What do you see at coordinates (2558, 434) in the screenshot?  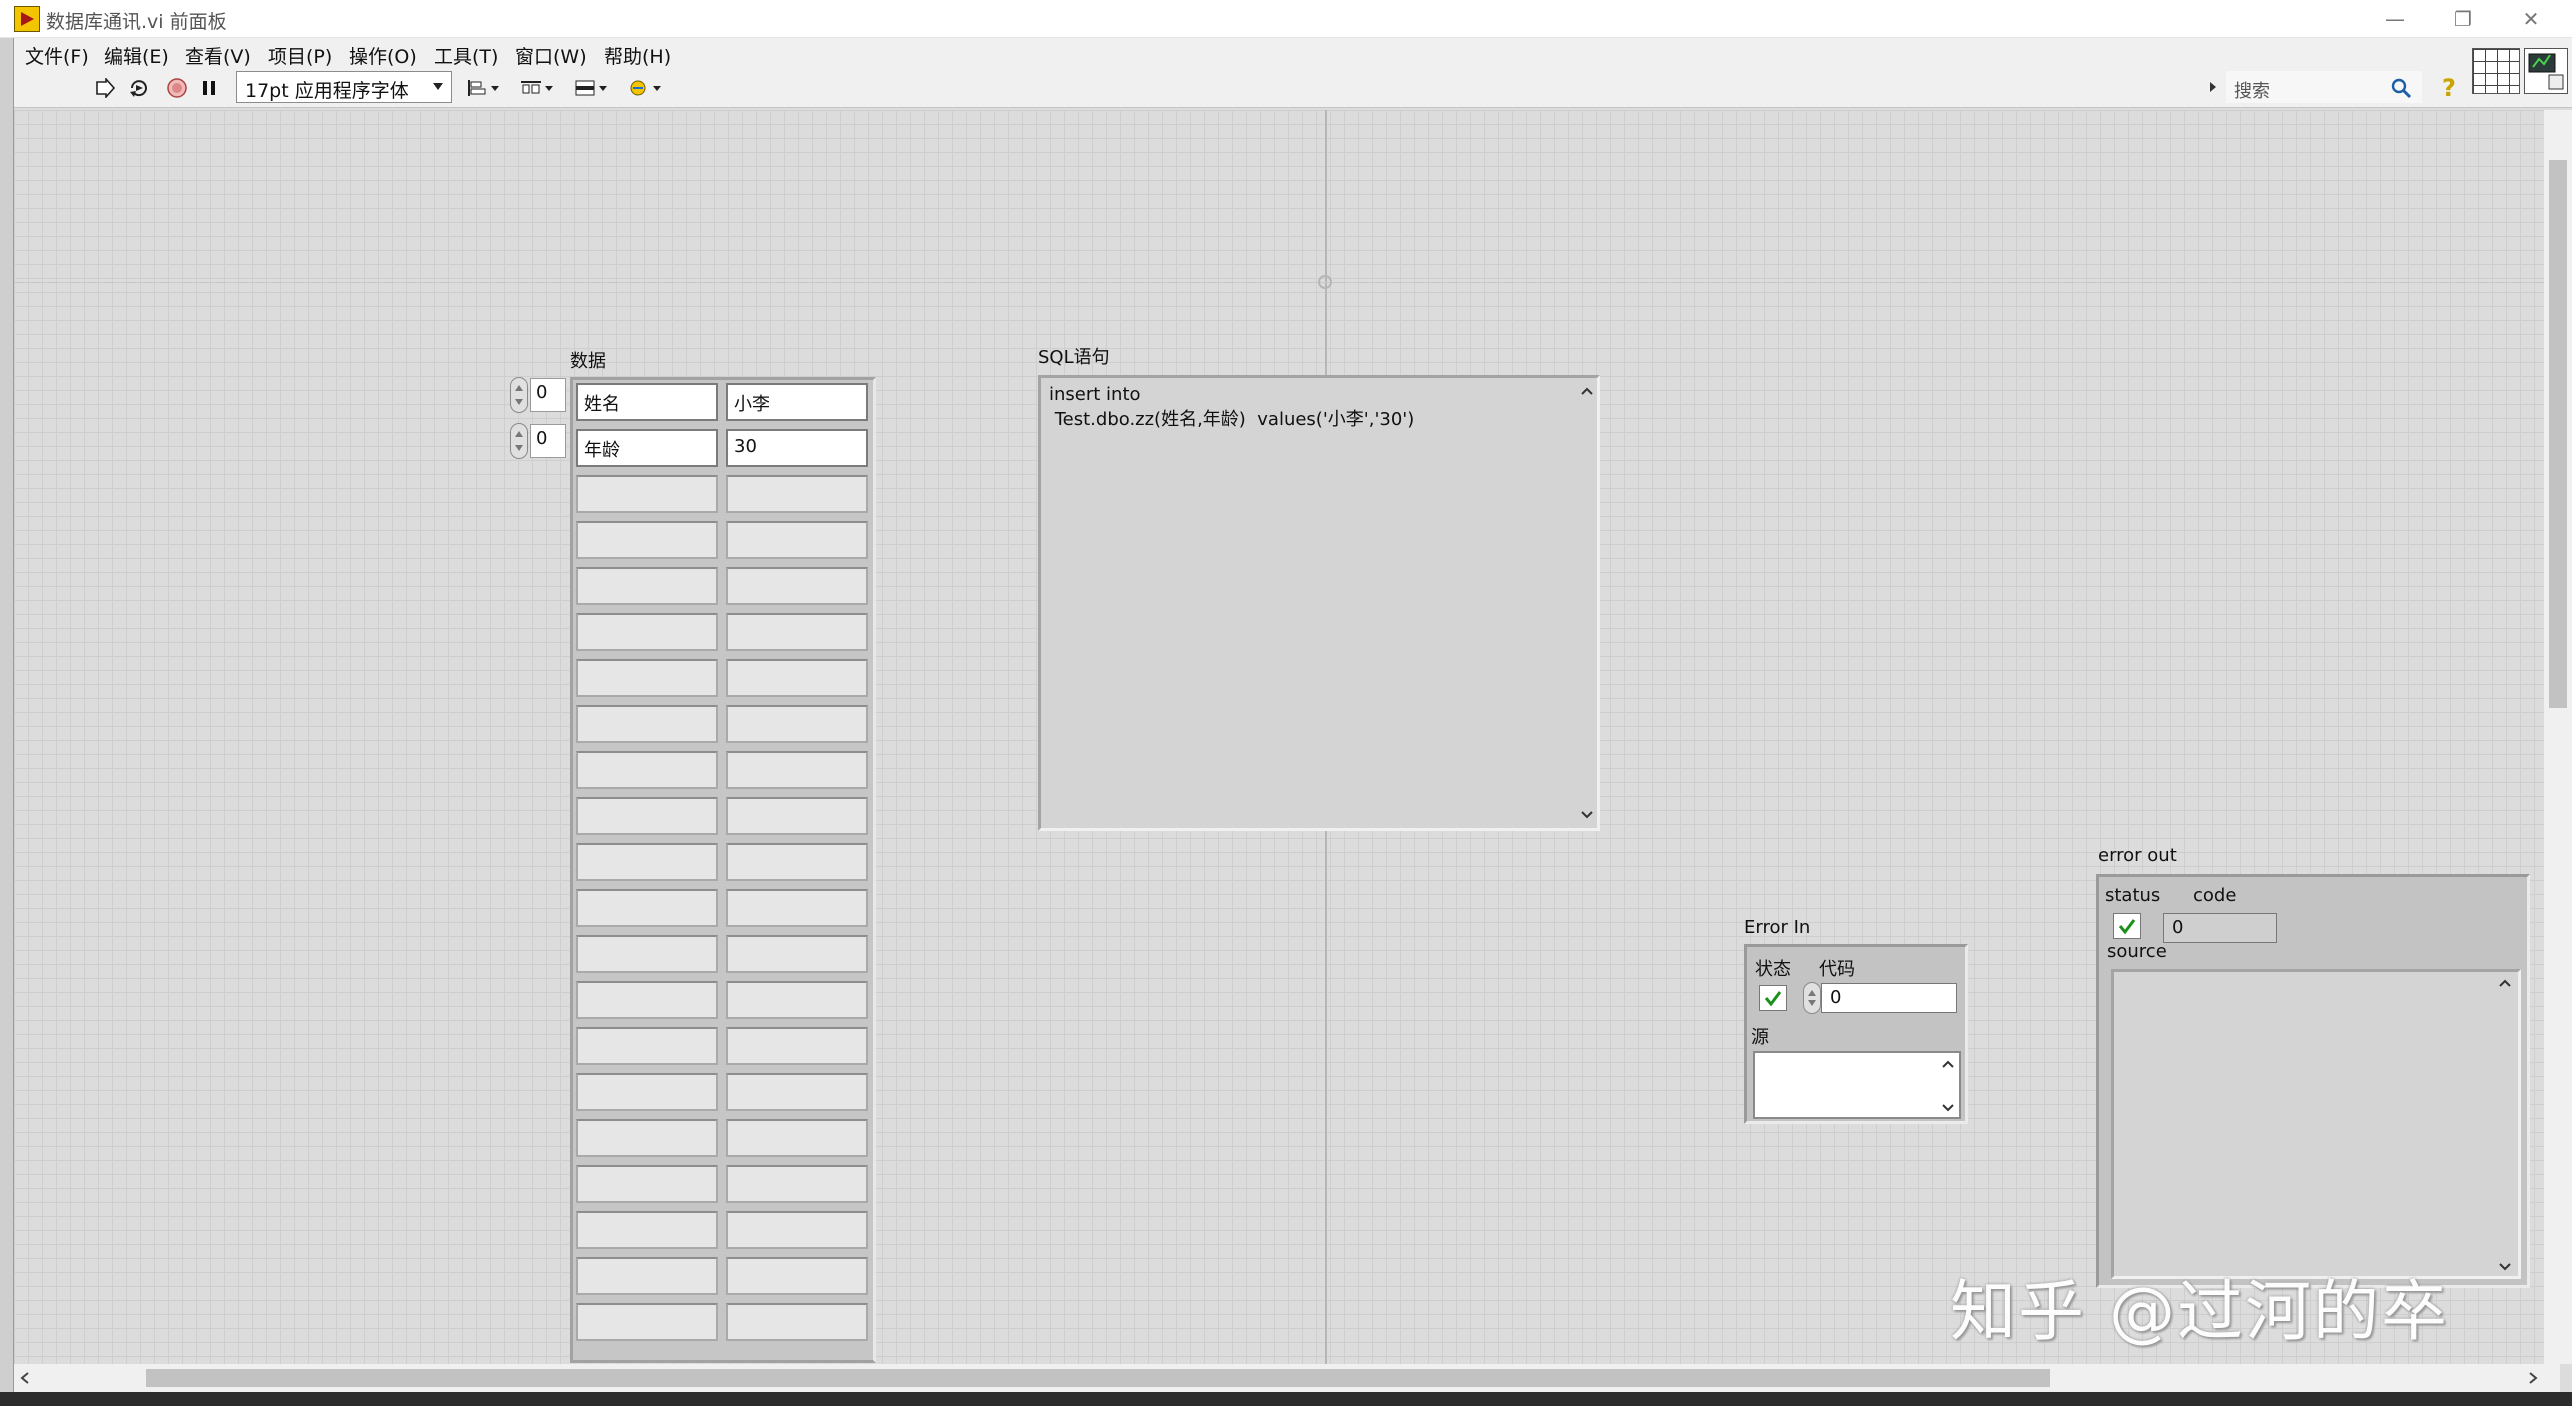 I see `vertical-scroll-thumb` at bounding box center [2558, 434].